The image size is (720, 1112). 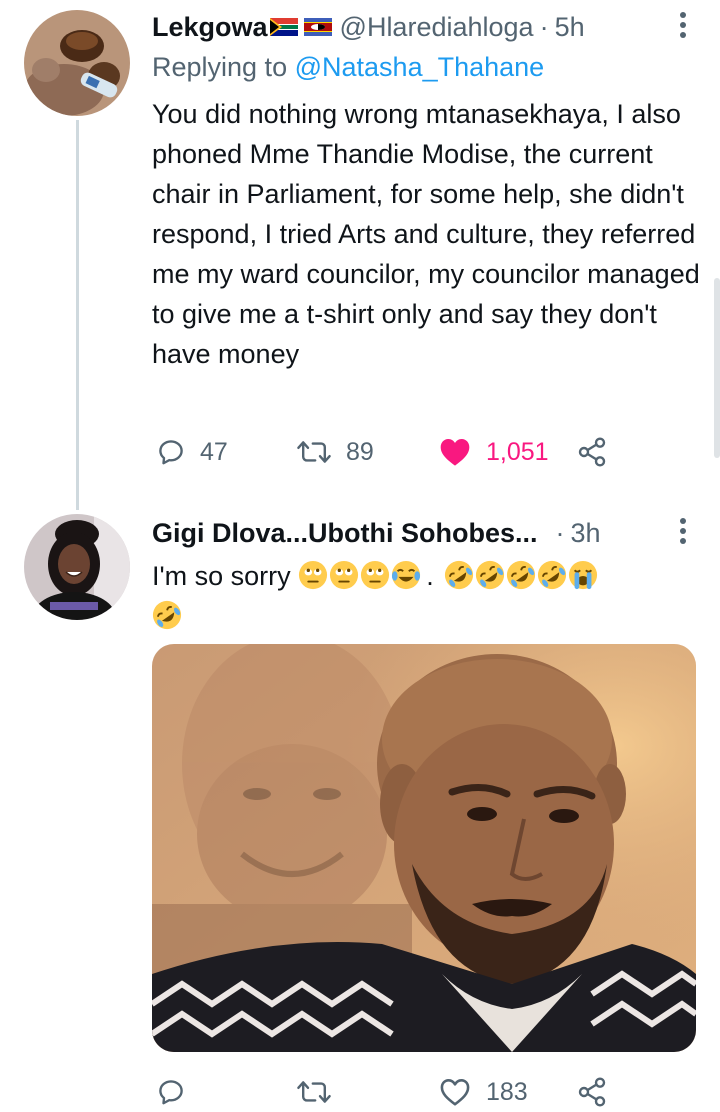 I want to click on timestamp: 3h, so click(x=586, y=533).